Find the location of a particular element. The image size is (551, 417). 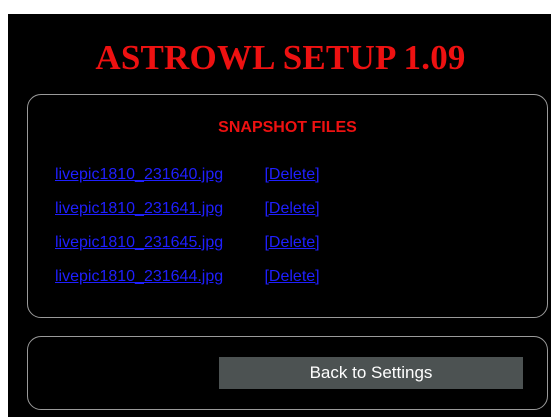

list-item: livepic1810_231641.jpg Delete is located at coordinates (187, 216).